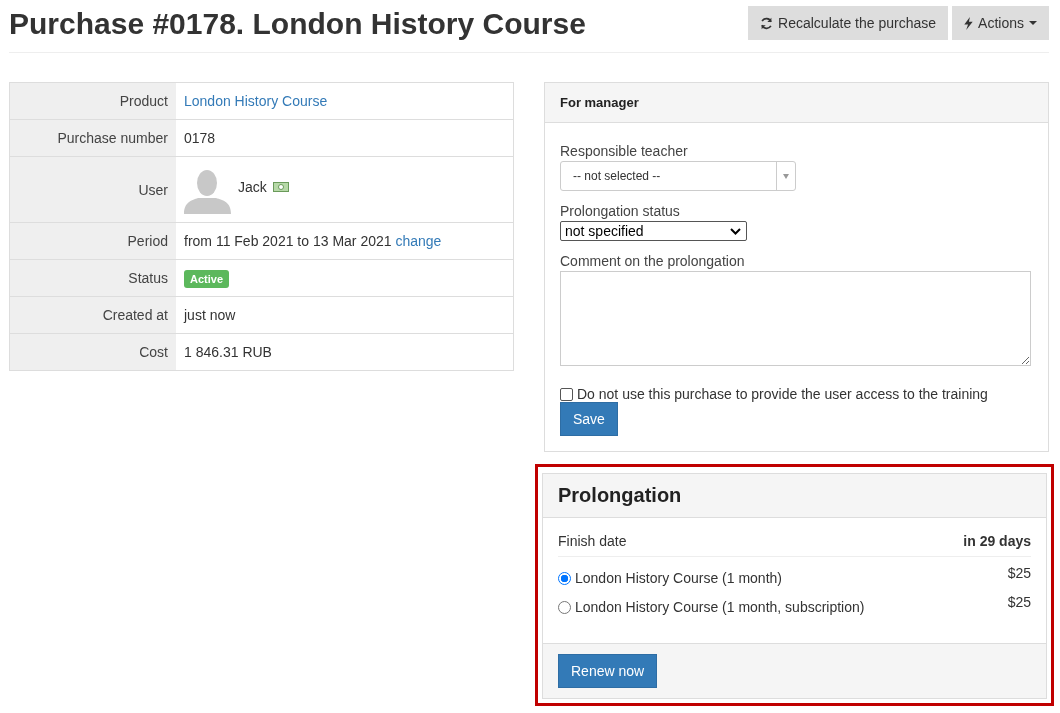 This screenshot has width=1060, height=713. Describe the element at coordinates (969, 23) in the screenshot. I see `lightning-icon` at that location.